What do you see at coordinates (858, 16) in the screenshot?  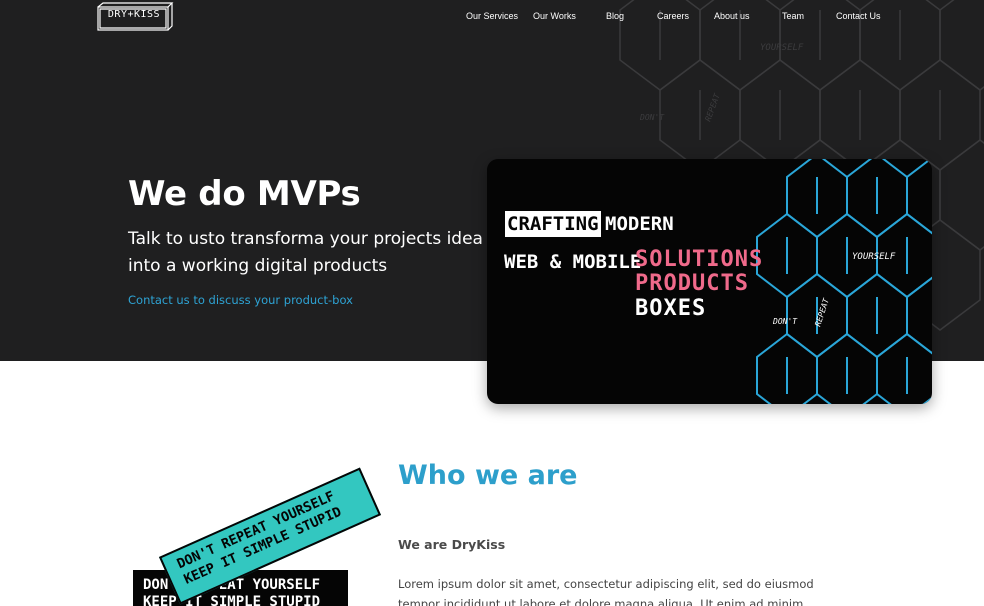 I see `nav-contact-us: Contact Us` at bounding box center [858, 16].